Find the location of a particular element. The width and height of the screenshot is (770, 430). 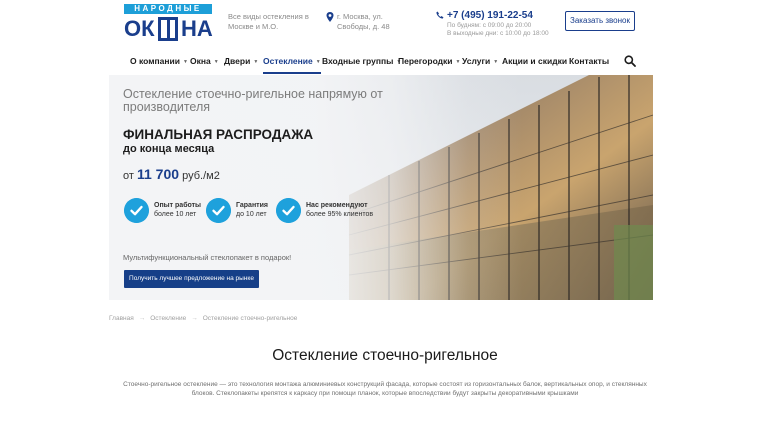

phone-number: +7 (495) 191-22-54 is located at coordinates (490, 15).